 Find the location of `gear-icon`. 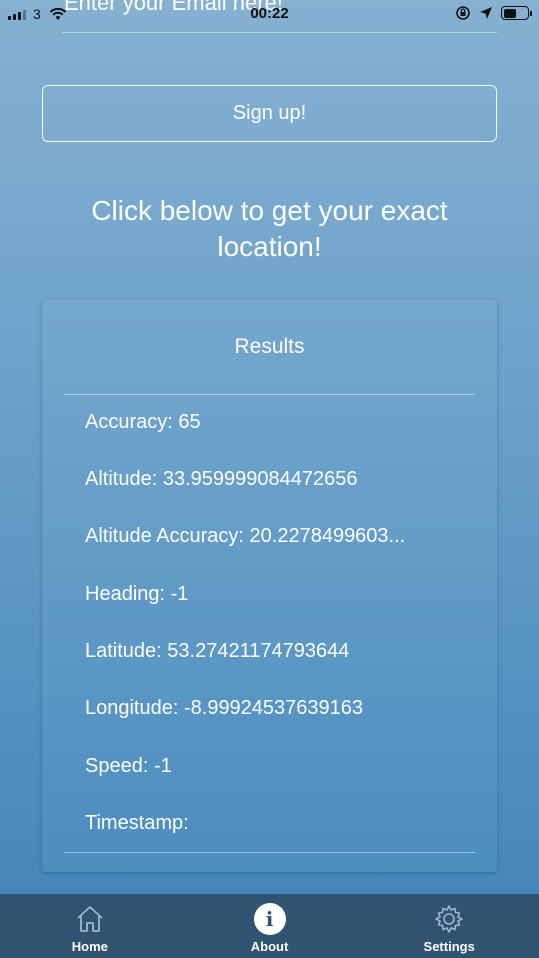

gear-icon is located at coordinates (449, 919).